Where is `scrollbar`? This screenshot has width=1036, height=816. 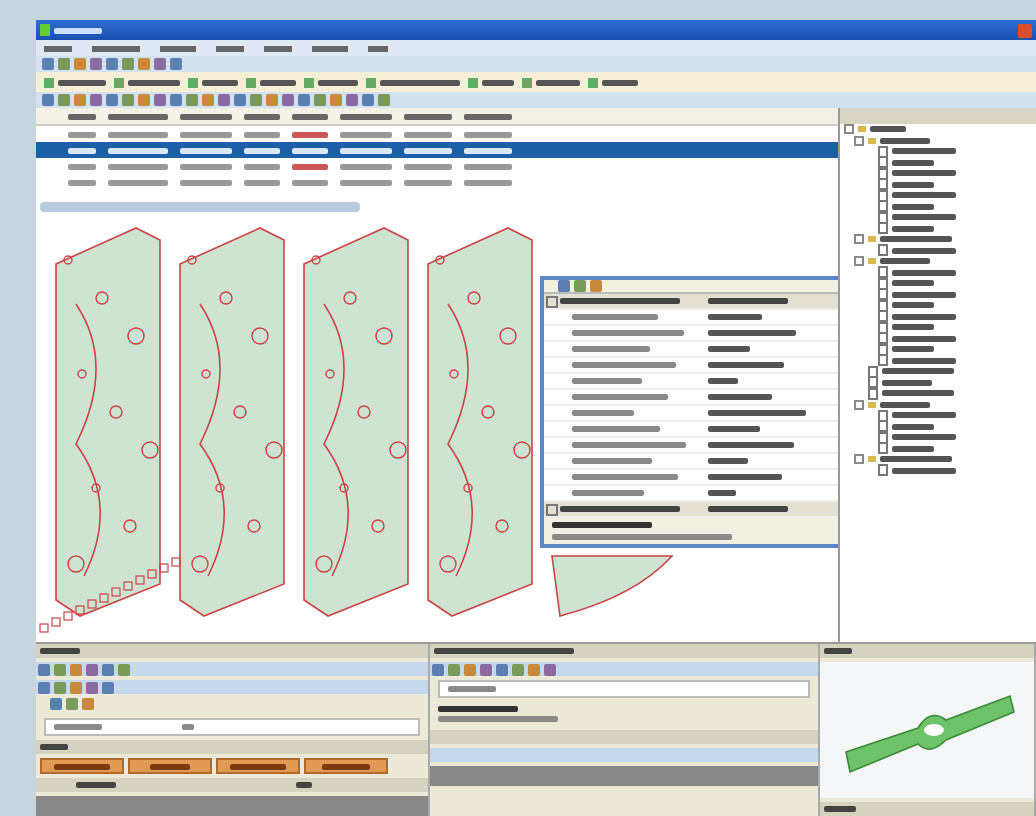
scrollbar is located at coordinates (200, 207).